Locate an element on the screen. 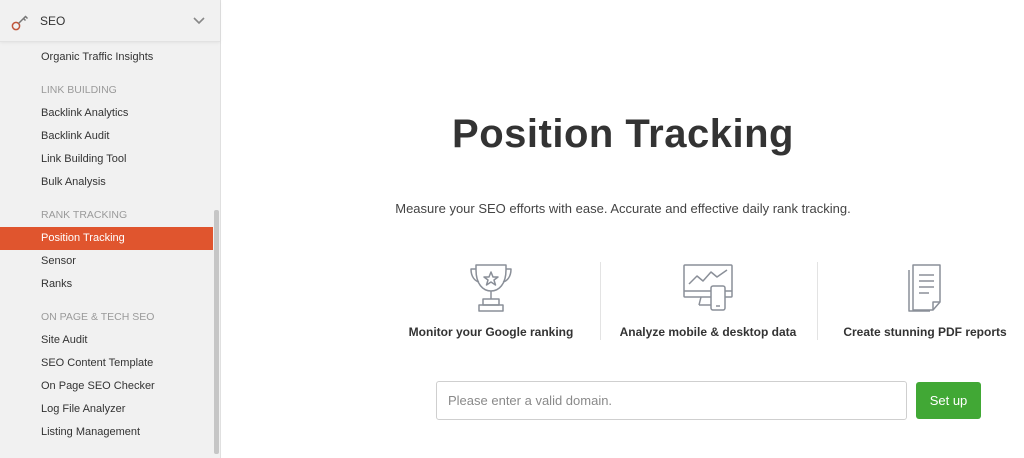 Image resolution: width=1024 pixels, height=458 pixels. feature-label: Monitor your Google ranking is located at coordinates (491, 332).